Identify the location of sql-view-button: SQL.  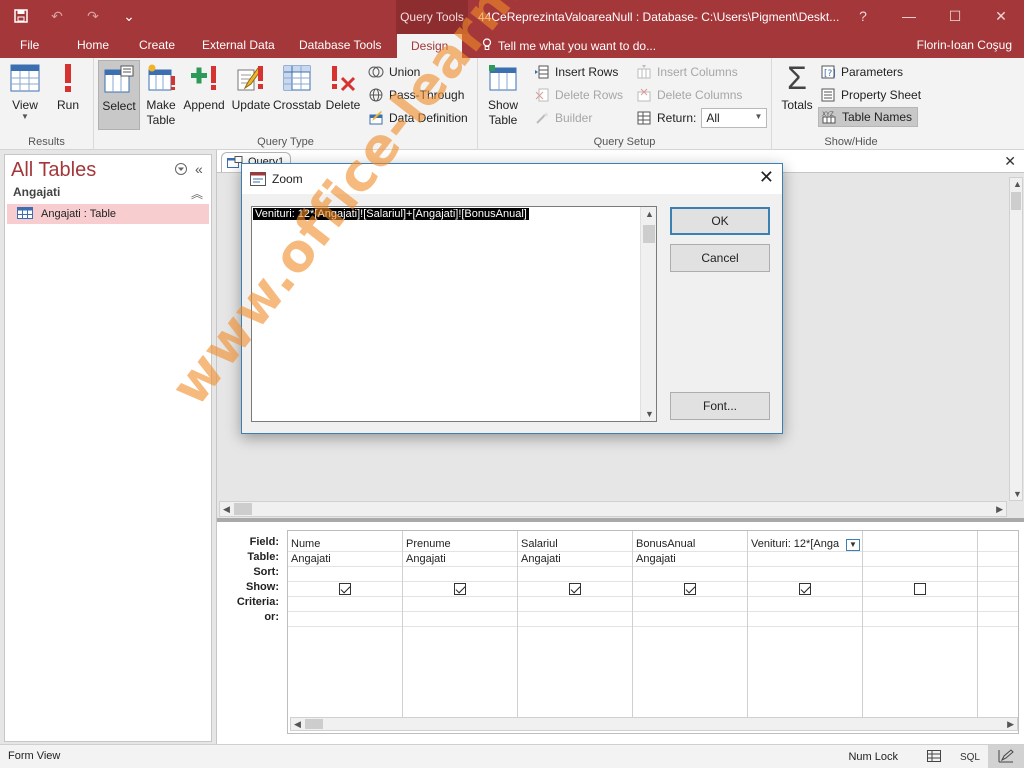
(970, 756).